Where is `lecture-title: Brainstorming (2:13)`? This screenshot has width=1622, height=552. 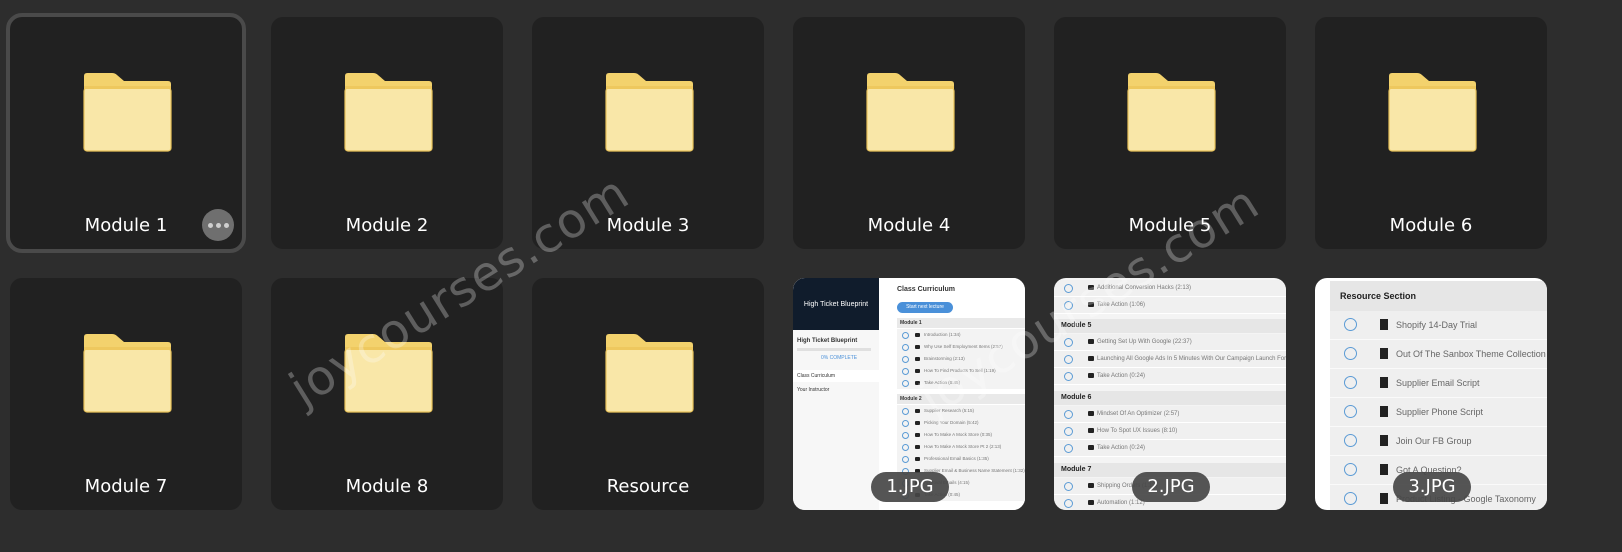
lecture-title: Brainstorming (2:13) is located at coordinates (944, 358).